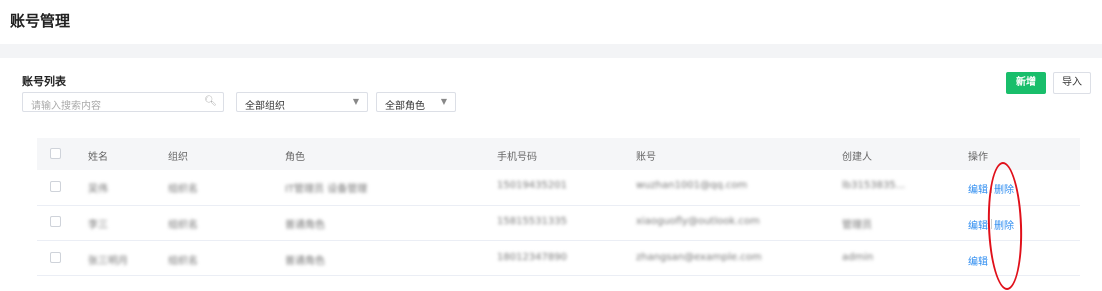 This screenshot has height=291, width=1102. I want to click on cell-account: xiaoguofly@outlook.com, so click(698, 221).